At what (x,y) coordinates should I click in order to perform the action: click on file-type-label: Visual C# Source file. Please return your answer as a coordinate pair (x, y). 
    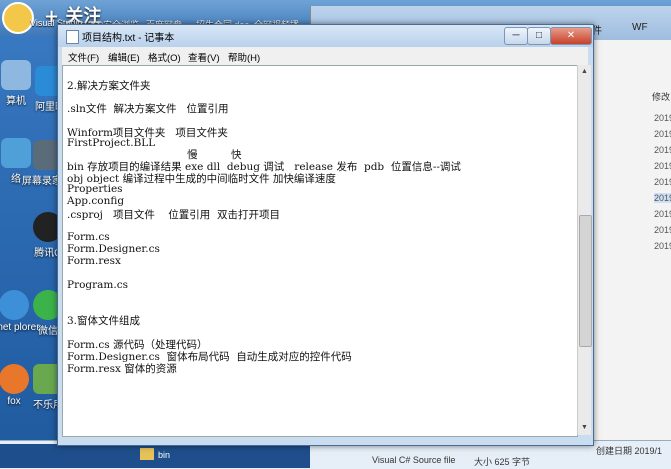
    Looking at the image, I should click on (414, 460).